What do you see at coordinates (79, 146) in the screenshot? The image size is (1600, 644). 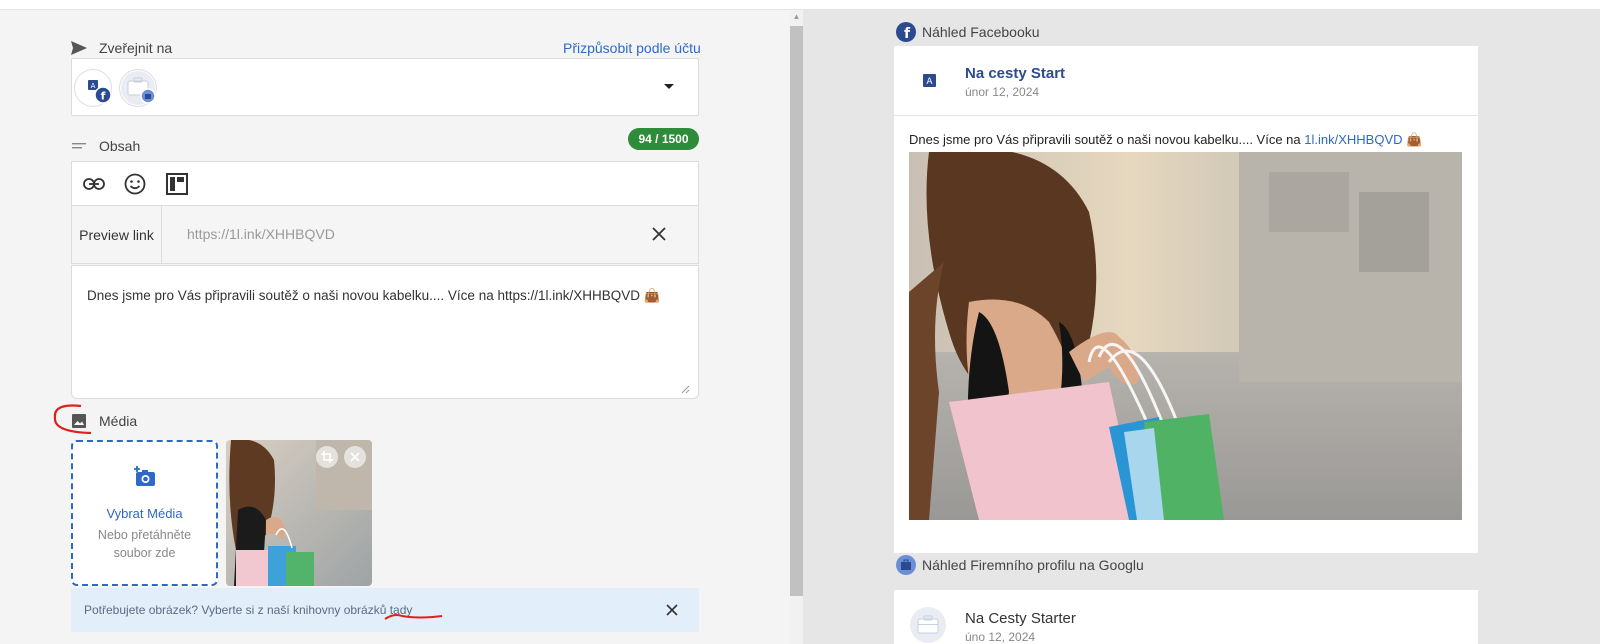 I see `text-lines-icon` at bounding box center [79, 146].